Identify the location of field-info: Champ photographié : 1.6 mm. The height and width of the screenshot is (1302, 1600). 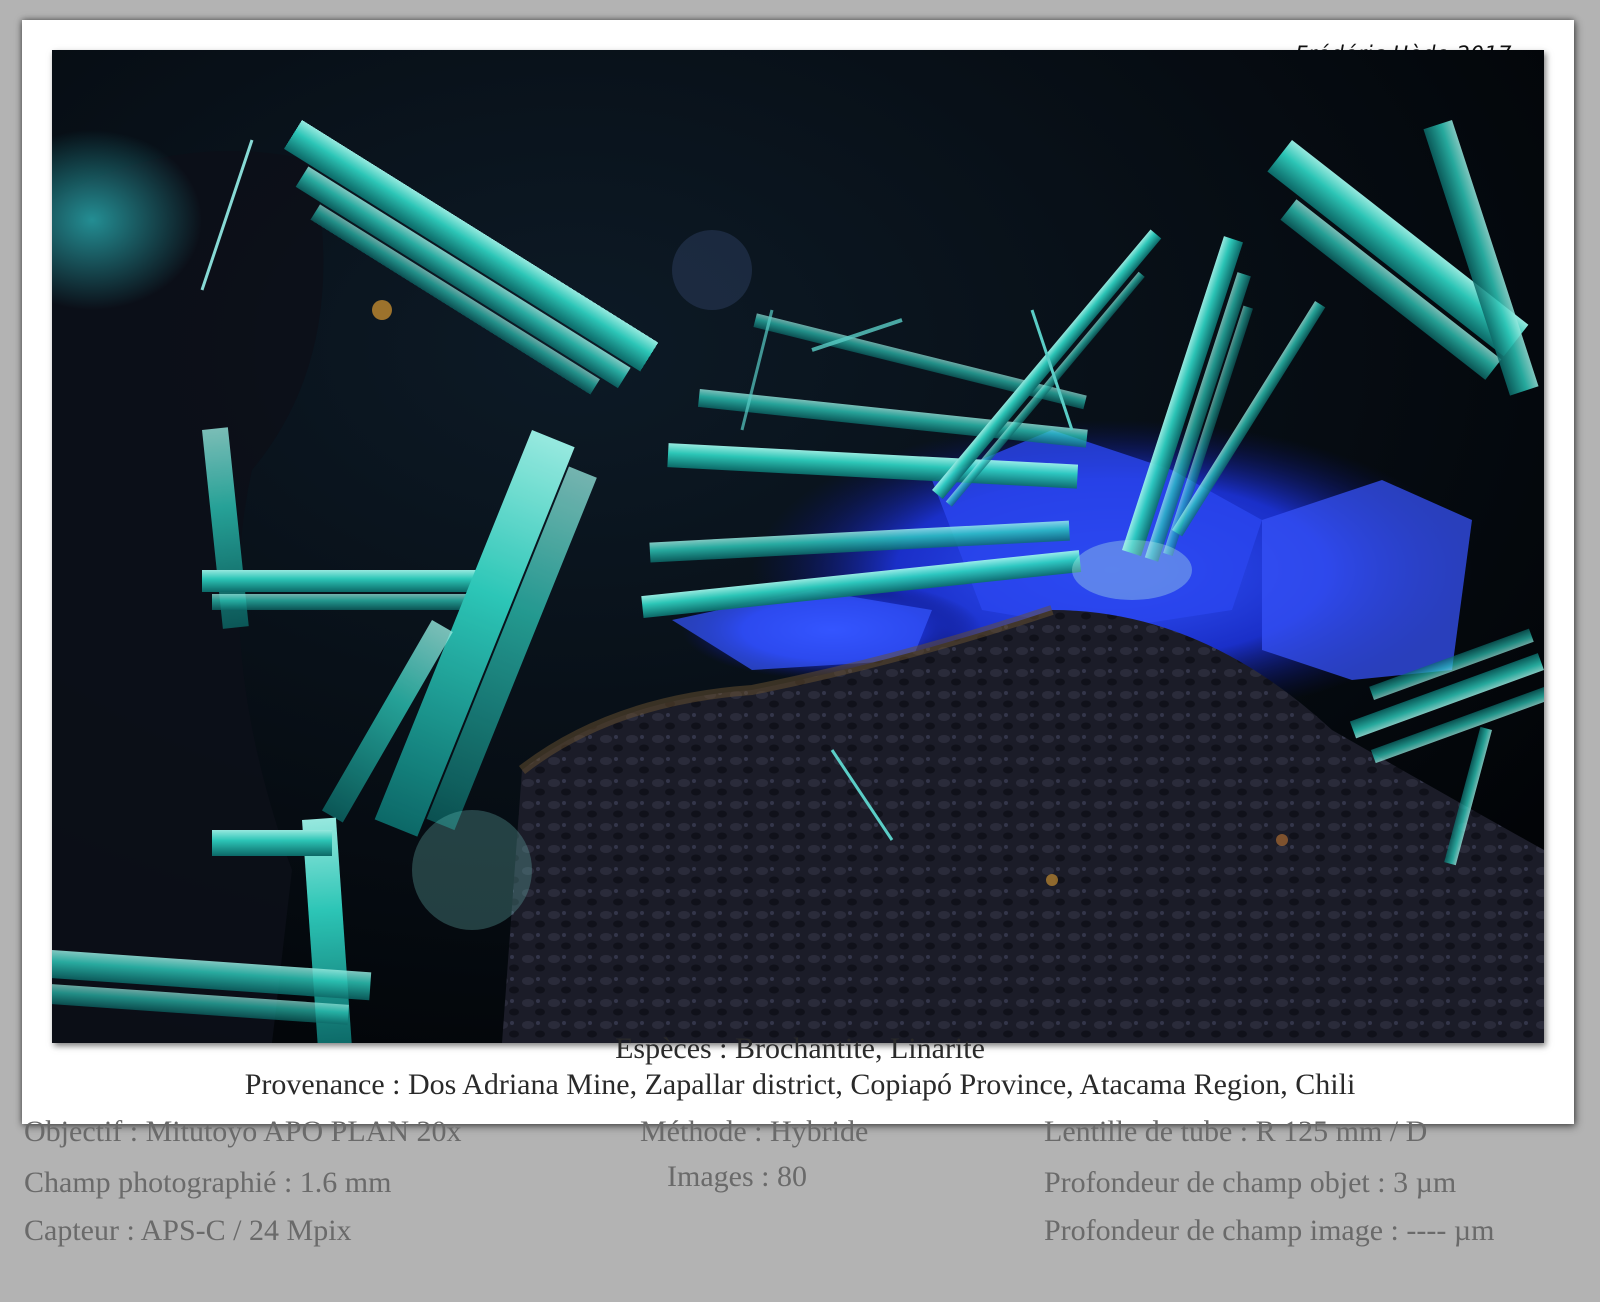
(208, 1182).